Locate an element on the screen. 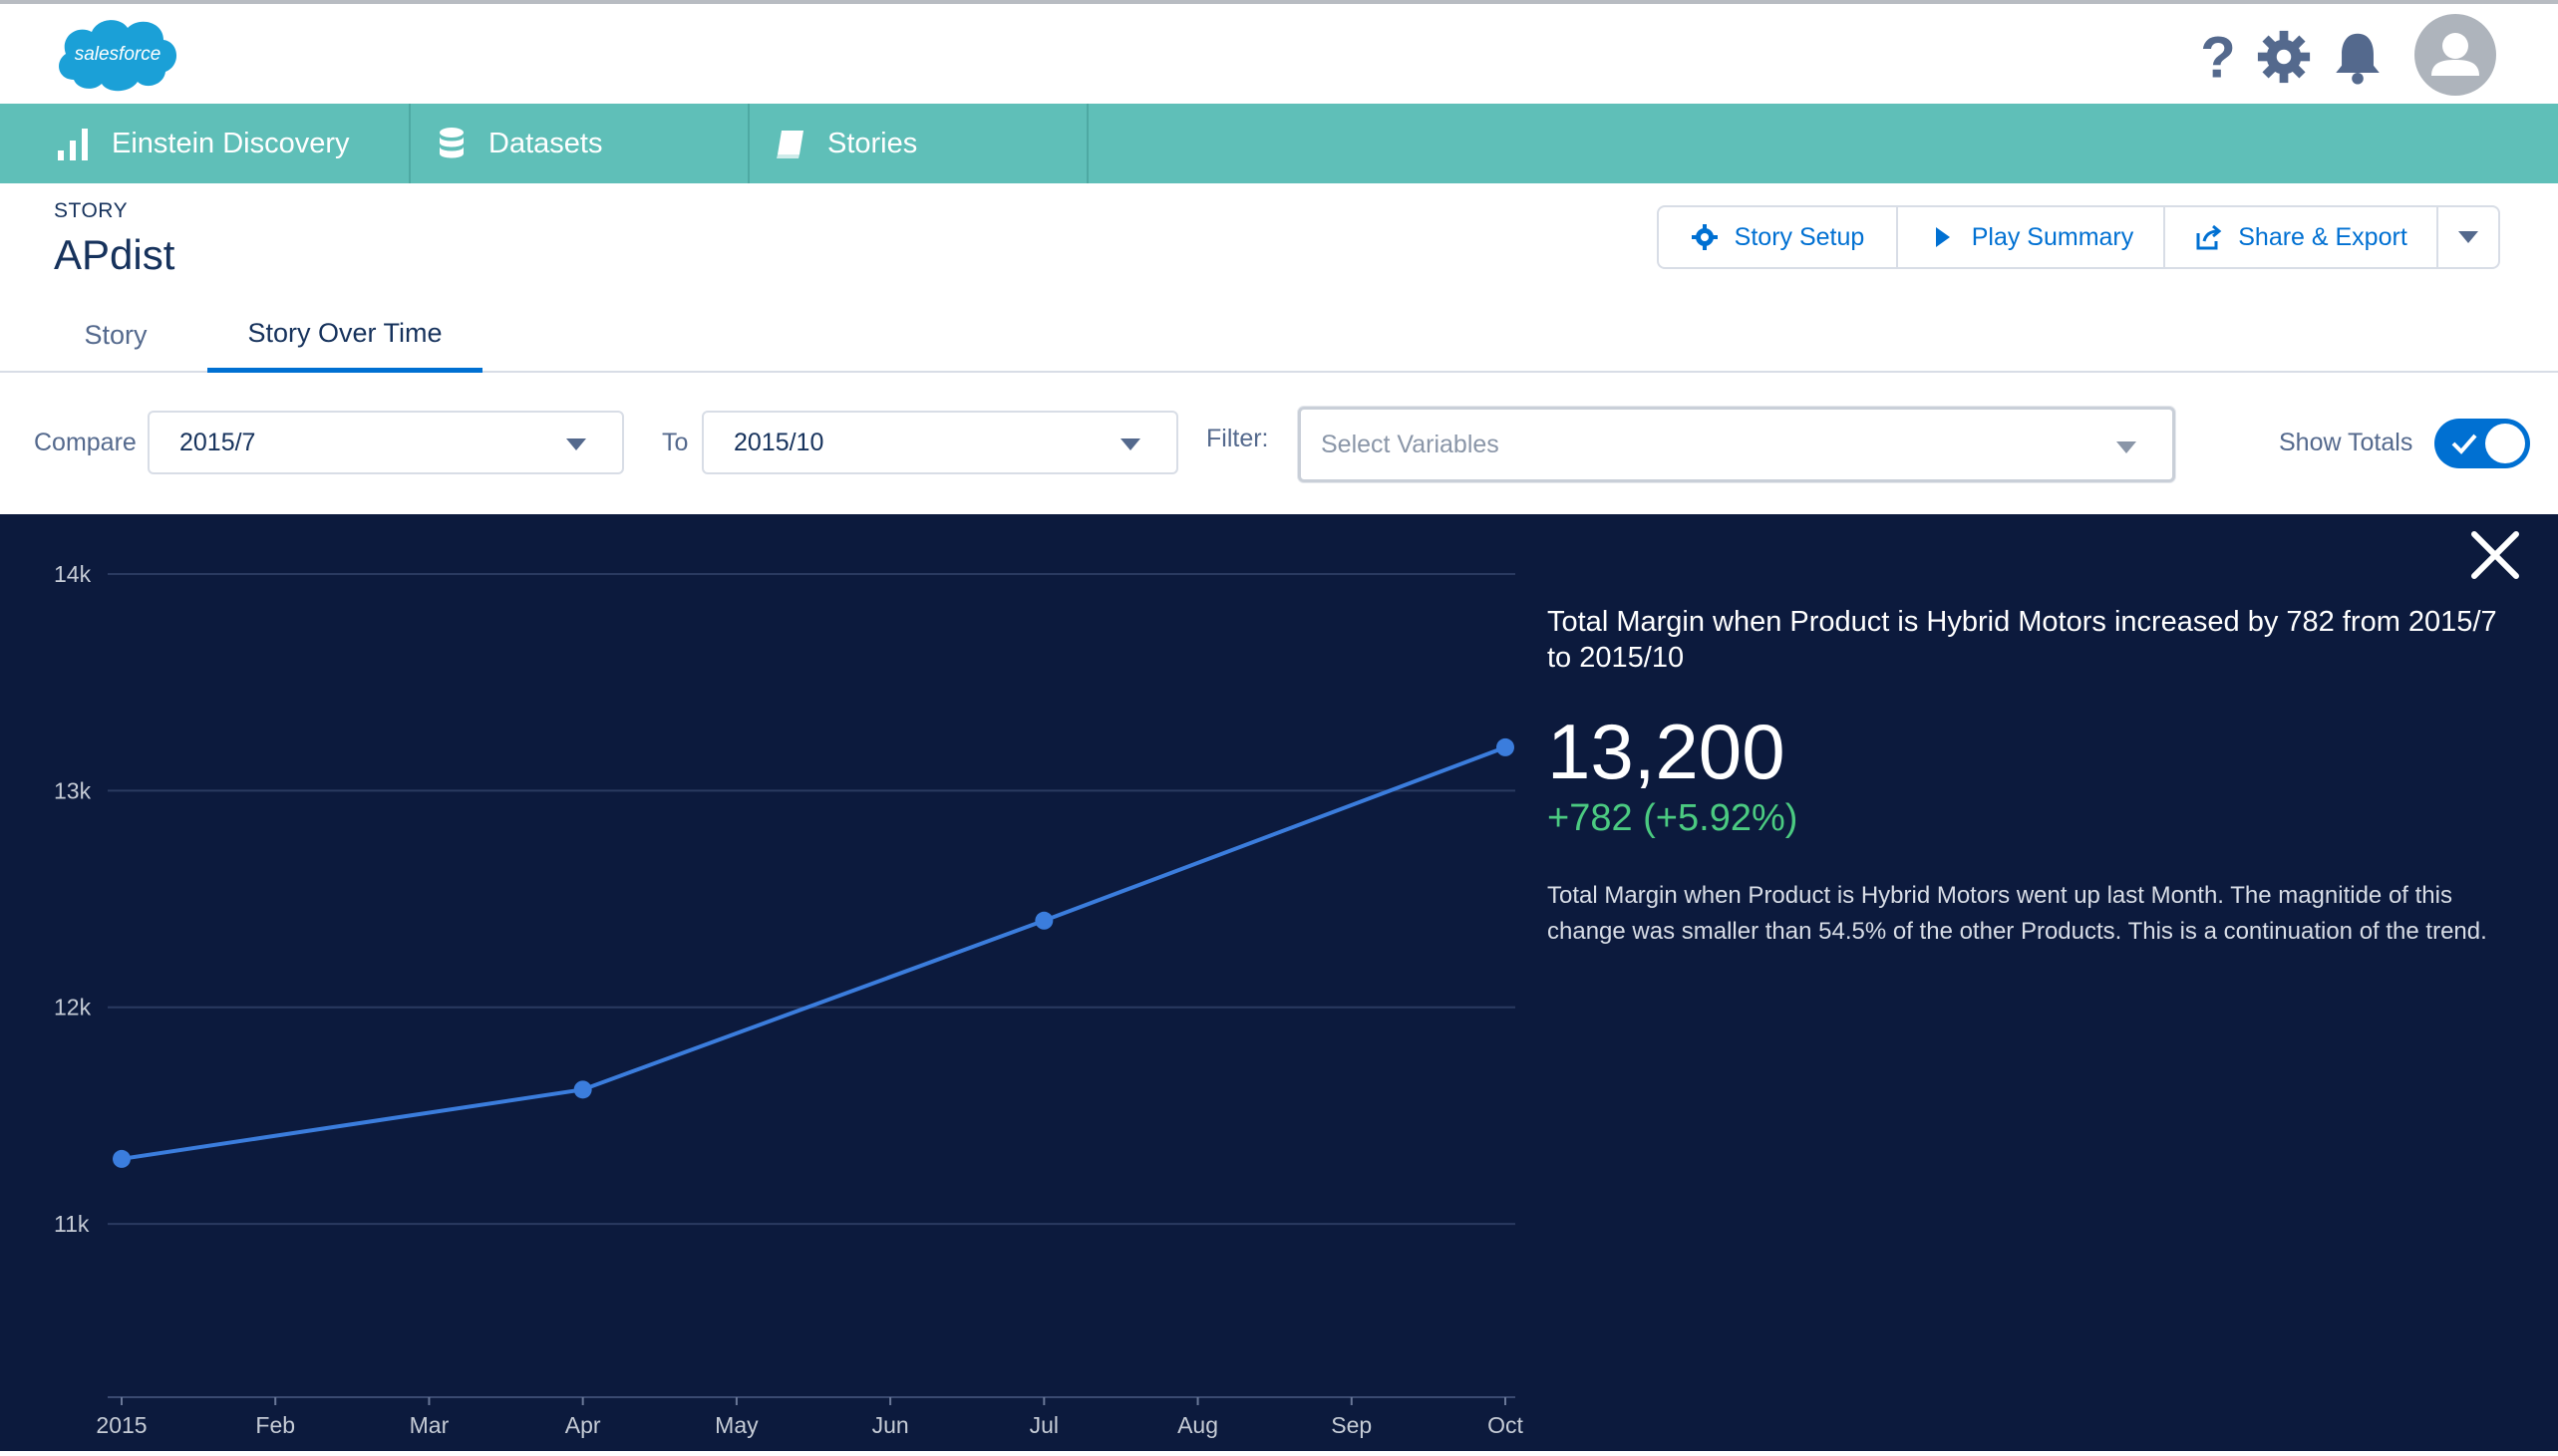  y-tick-label: 12k is located at coordinates (73, 1008).